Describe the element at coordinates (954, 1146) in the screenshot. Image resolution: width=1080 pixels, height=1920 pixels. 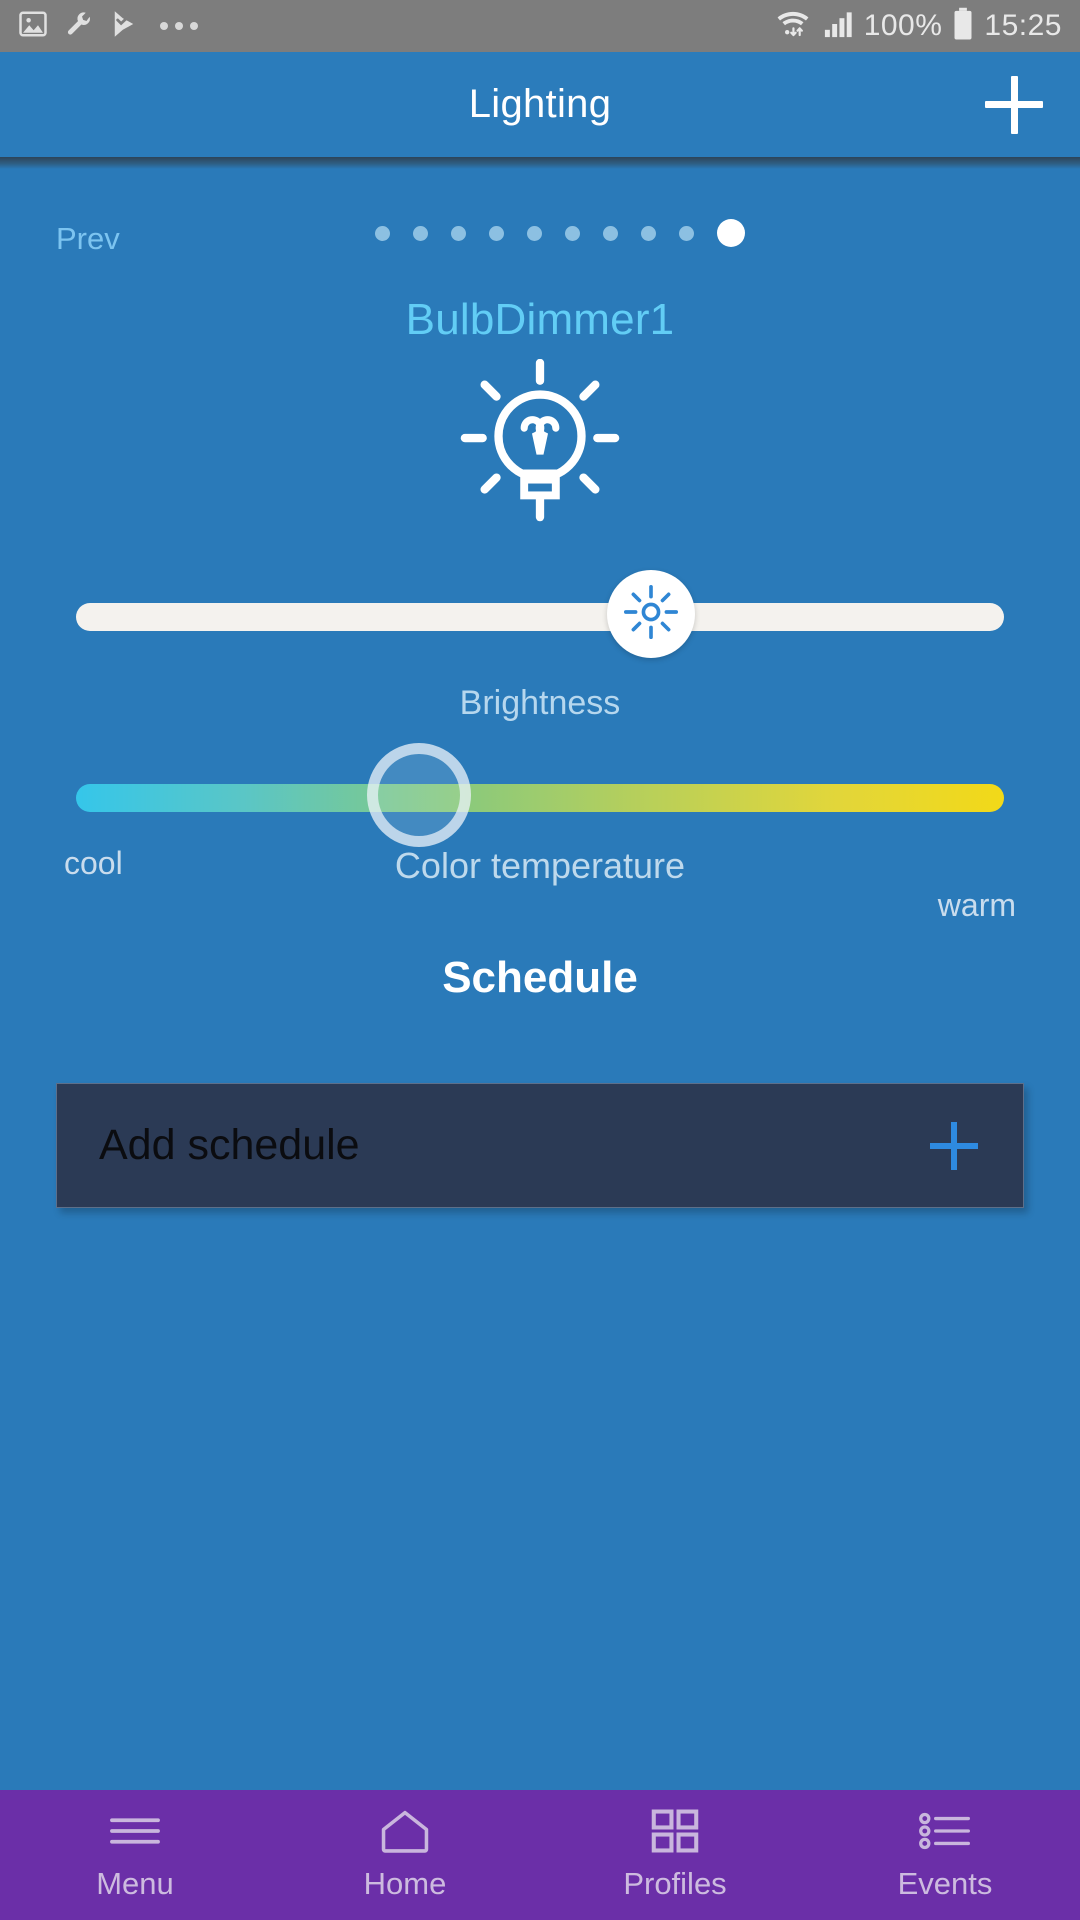
I see `add-schedule-plus-icon` at that location.